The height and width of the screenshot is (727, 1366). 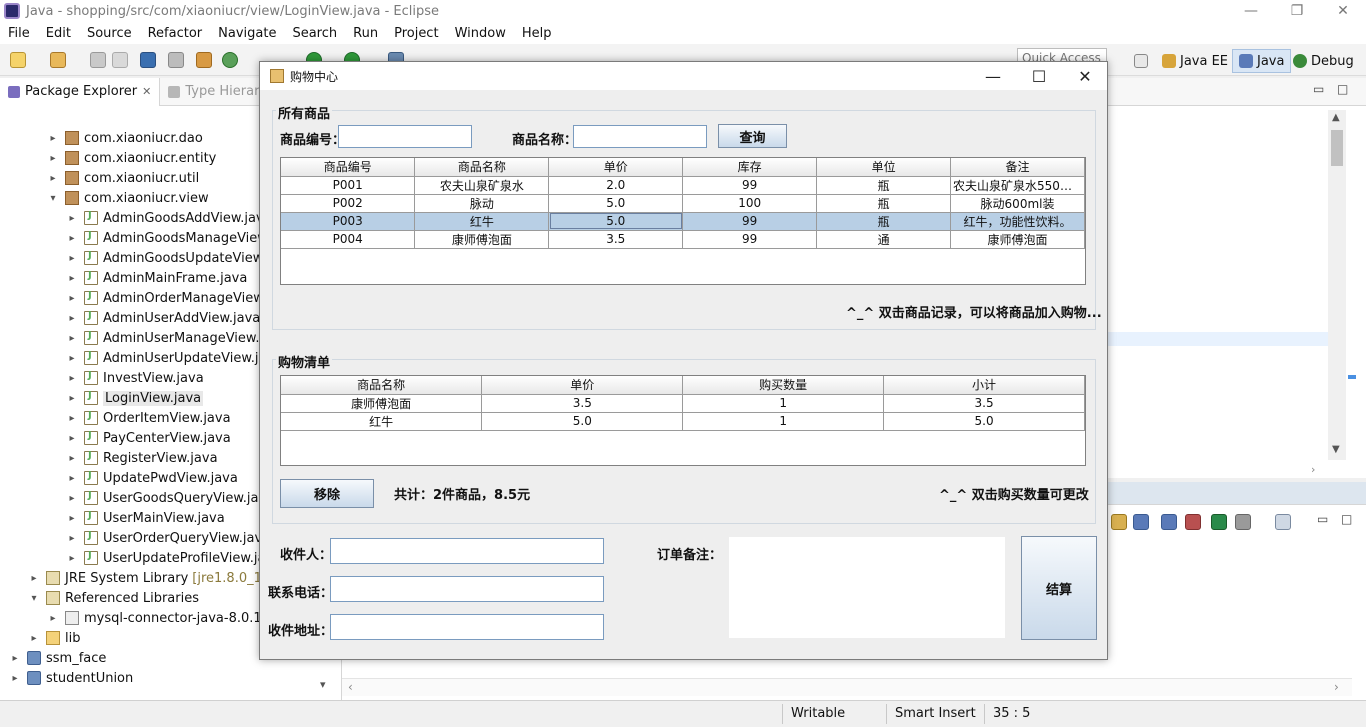 I want to click on tree-item: ▸ AdminUserAddView.java, so click(x=163, y=318).